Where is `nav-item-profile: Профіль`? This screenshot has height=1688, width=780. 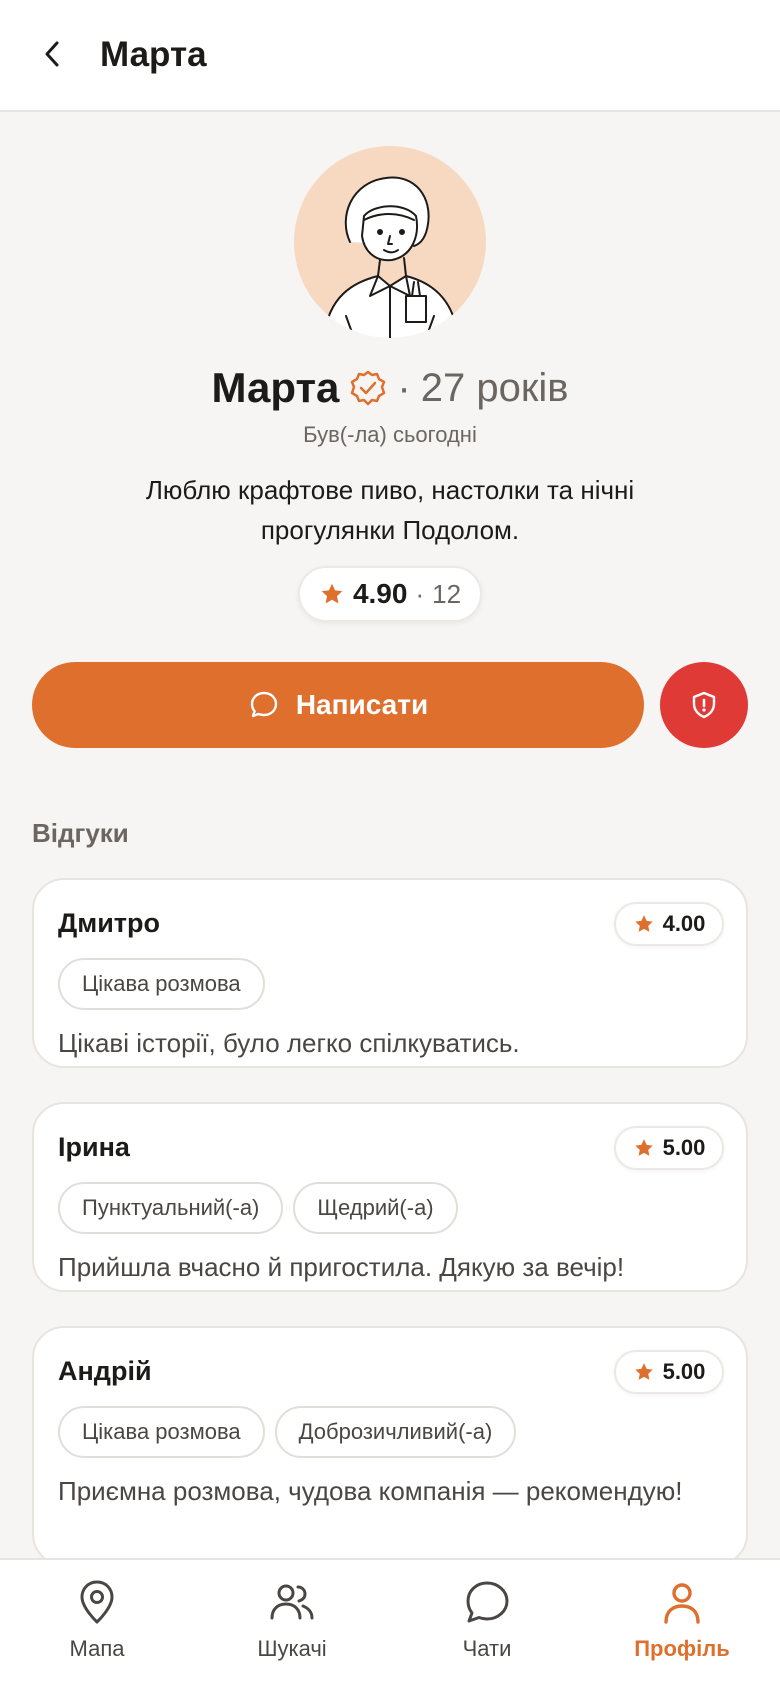
nav-item-profile: Профіль is located at coordinates (682, 1628).